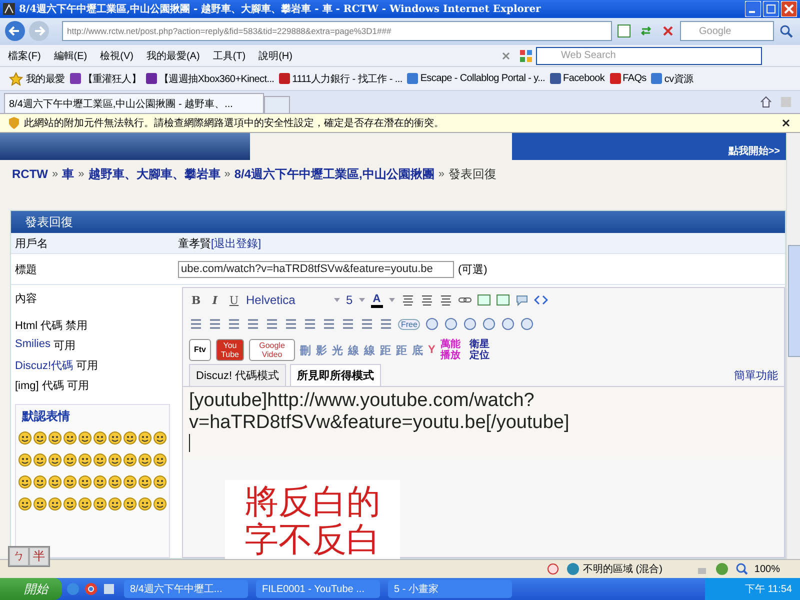 The height and width of the screenshot is (600, 800). I want to click on content-editor-field: [youtube]http://www.youtube.com/watch?v=haTRD8tfSVw&feature=youtu.be[/youtube], so click(483, 423).